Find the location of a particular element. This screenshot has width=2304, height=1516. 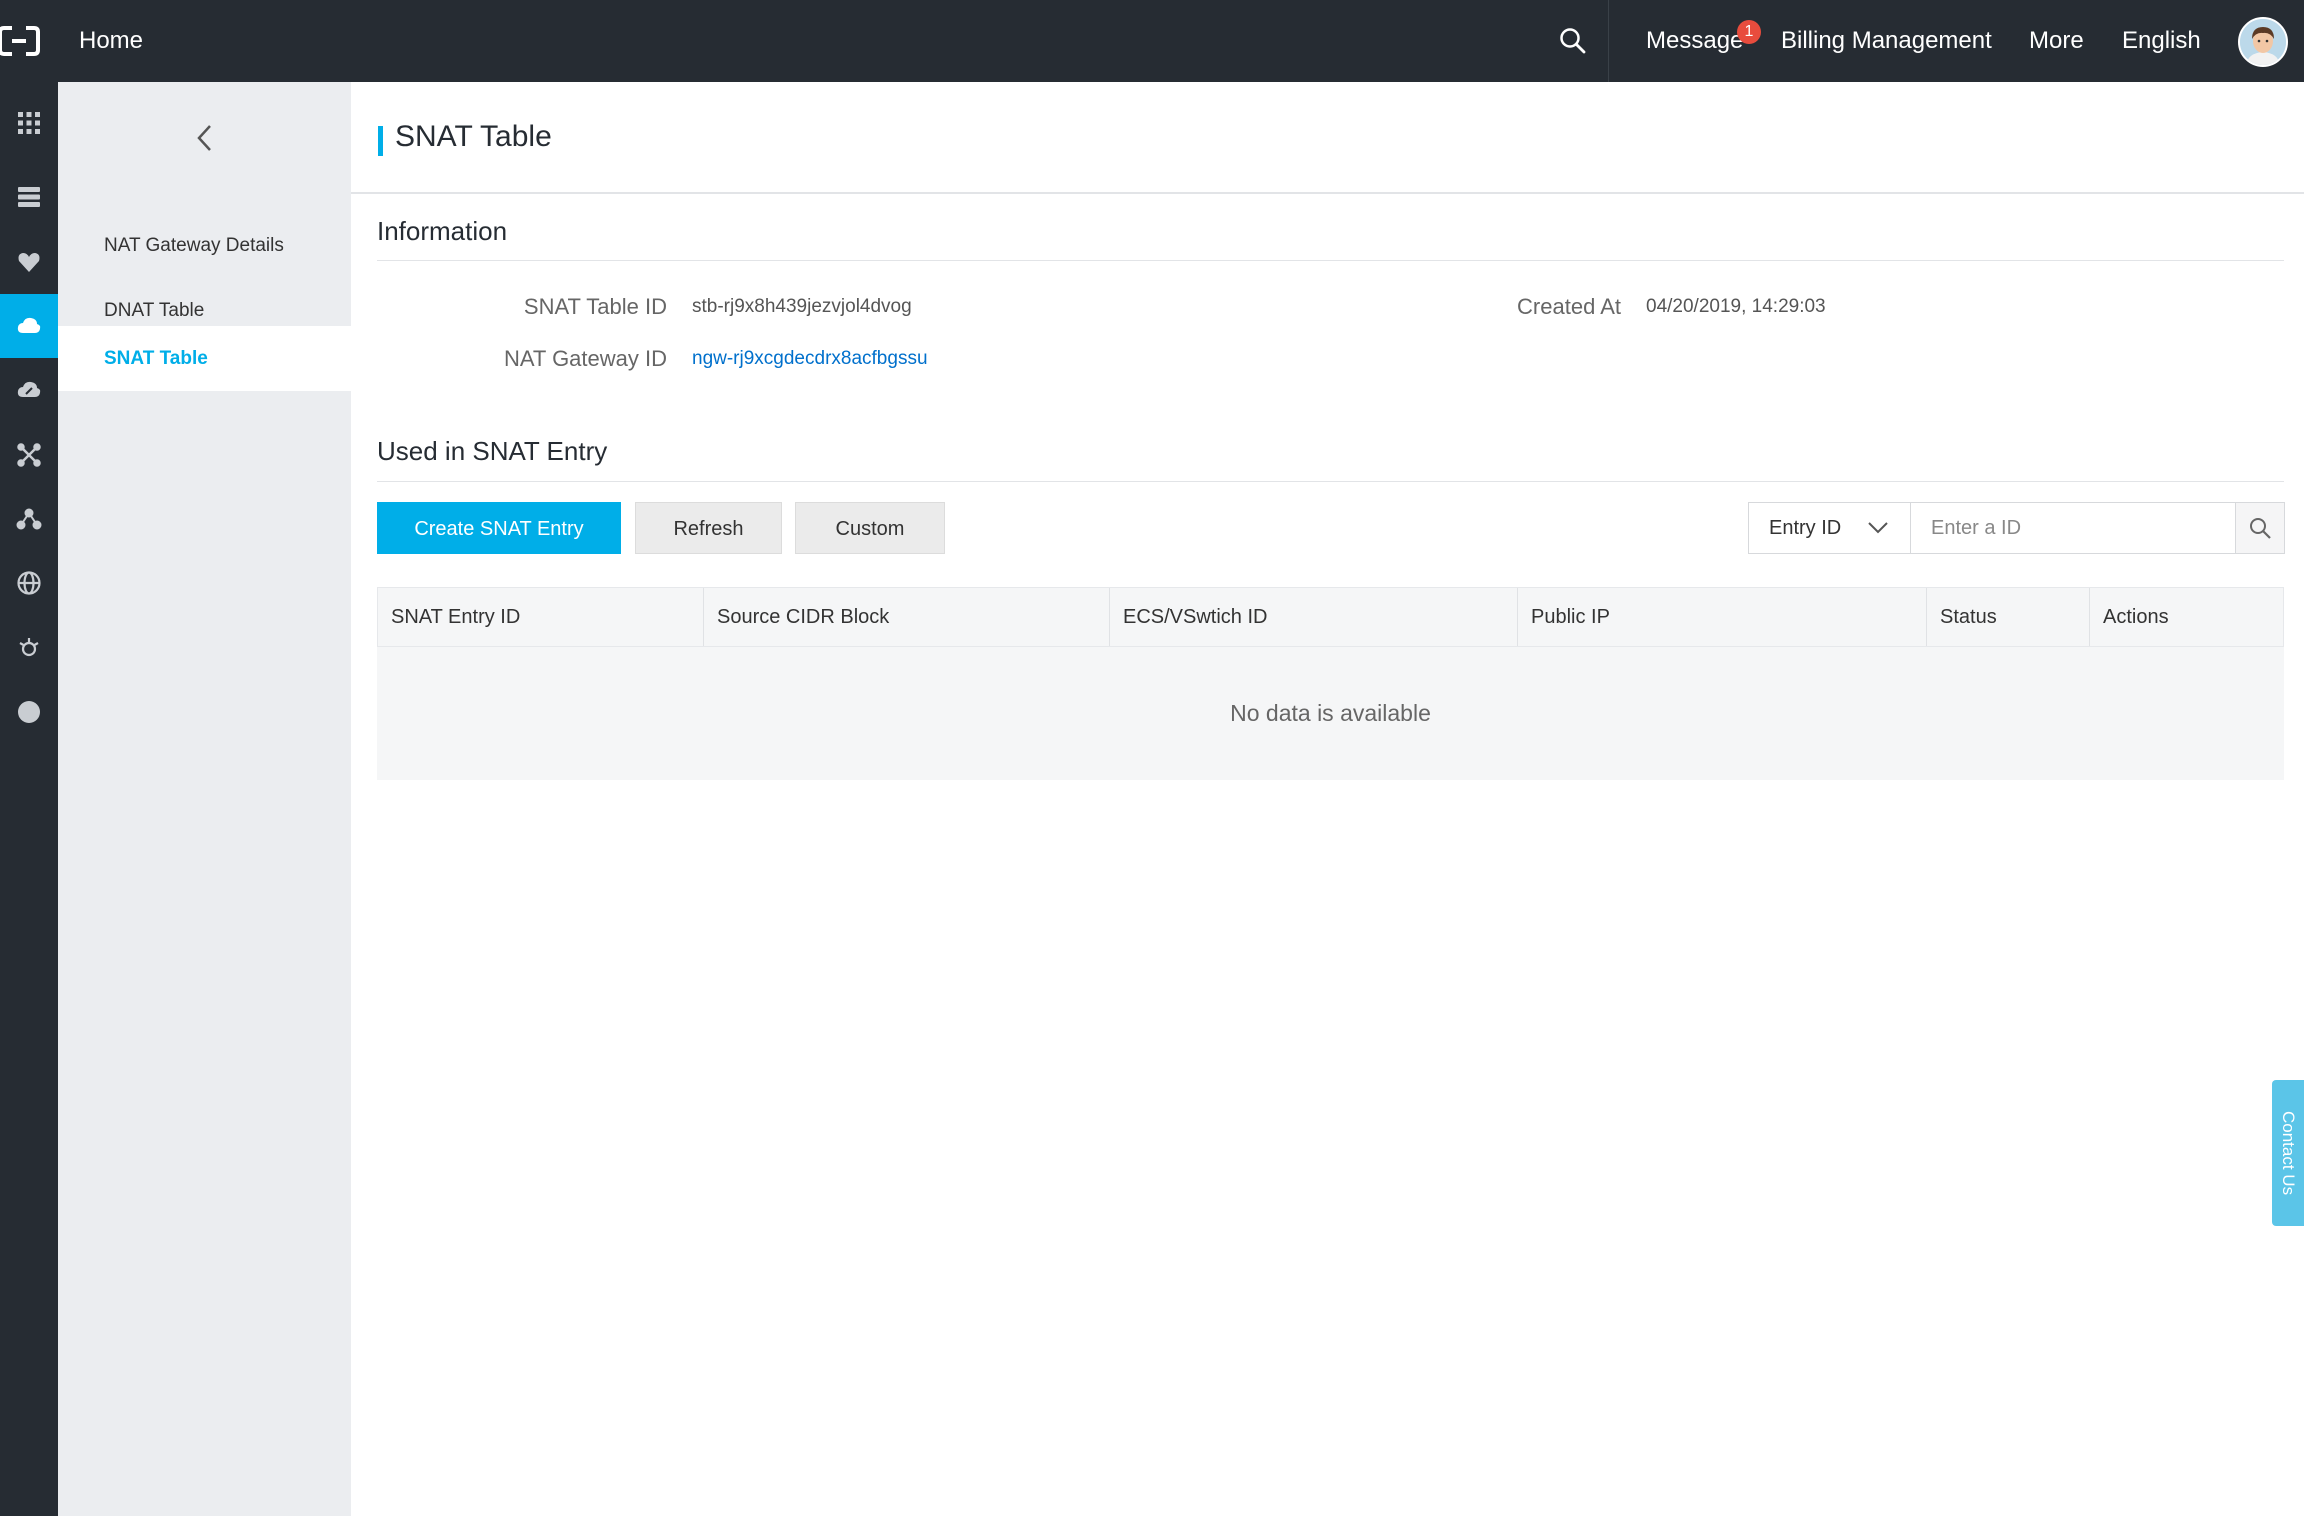

page-header: SNAT Table is located at coordinates (1327, 138).